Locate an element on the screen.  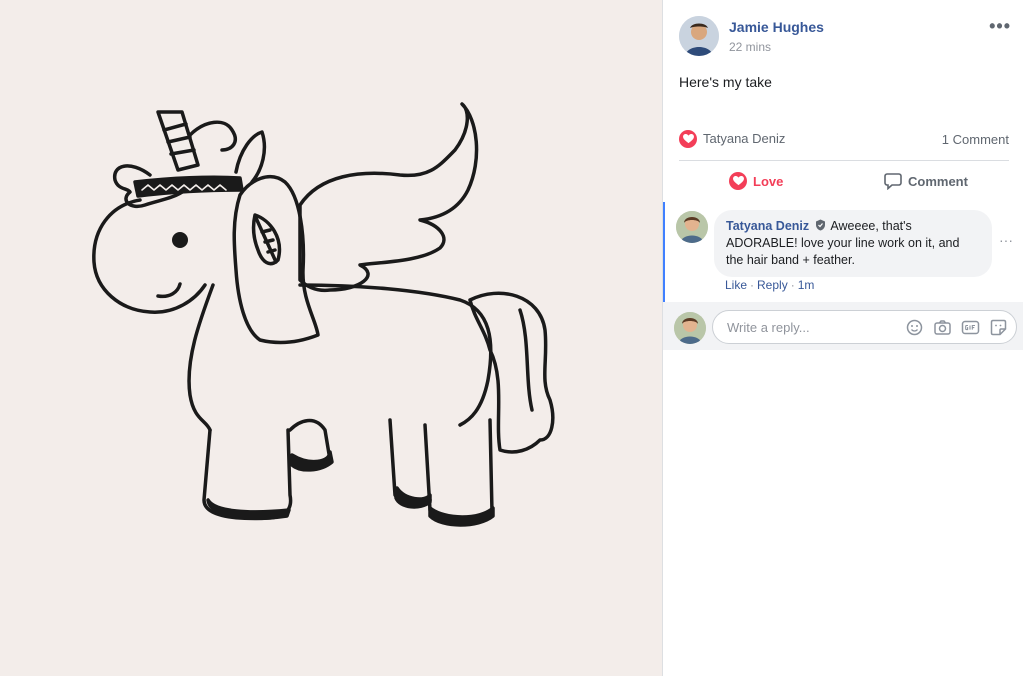
comment-author: Tatyana Deniz is located at coordinates (767, 226).